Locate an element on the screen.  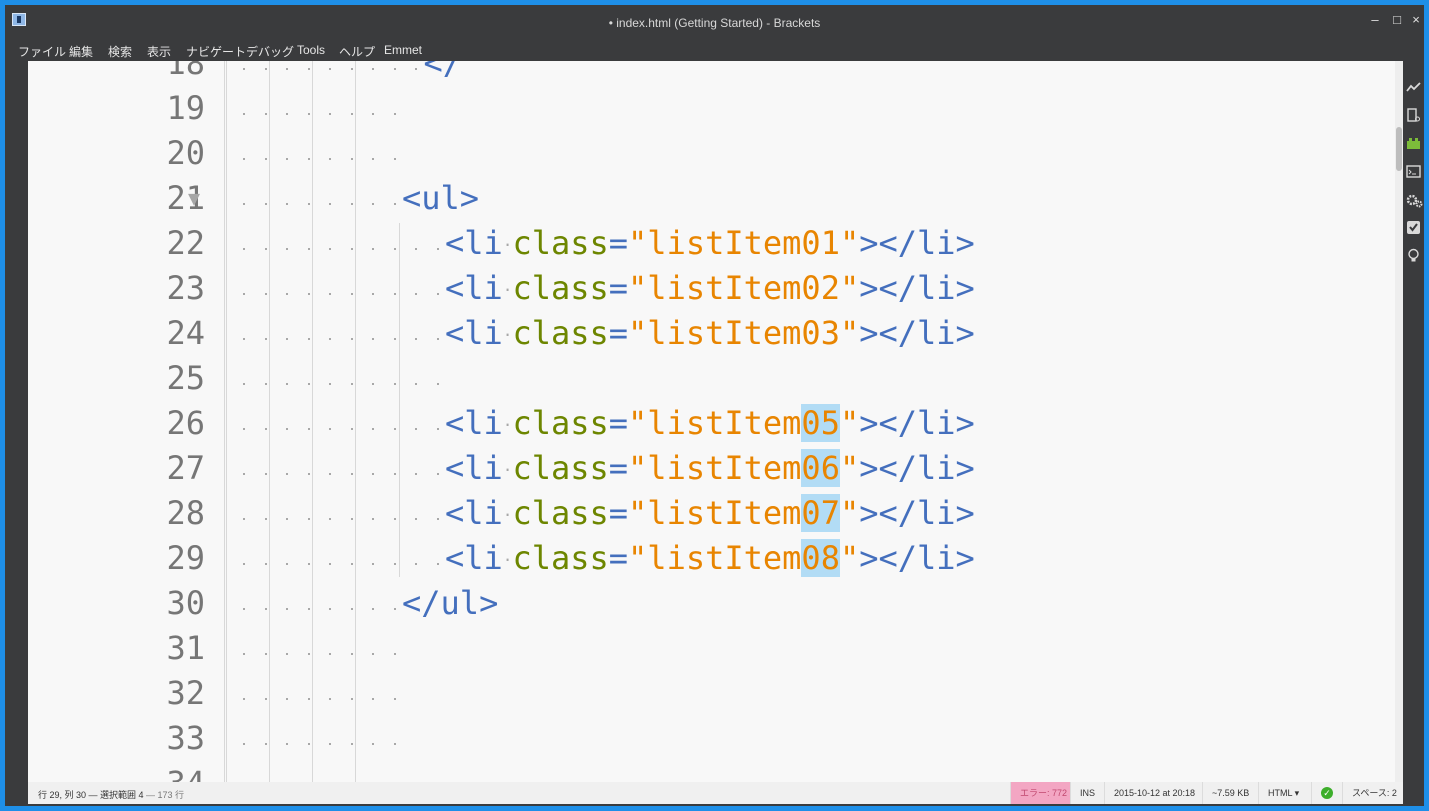
lightbulb-icon is located at coordinates (1413, 255).